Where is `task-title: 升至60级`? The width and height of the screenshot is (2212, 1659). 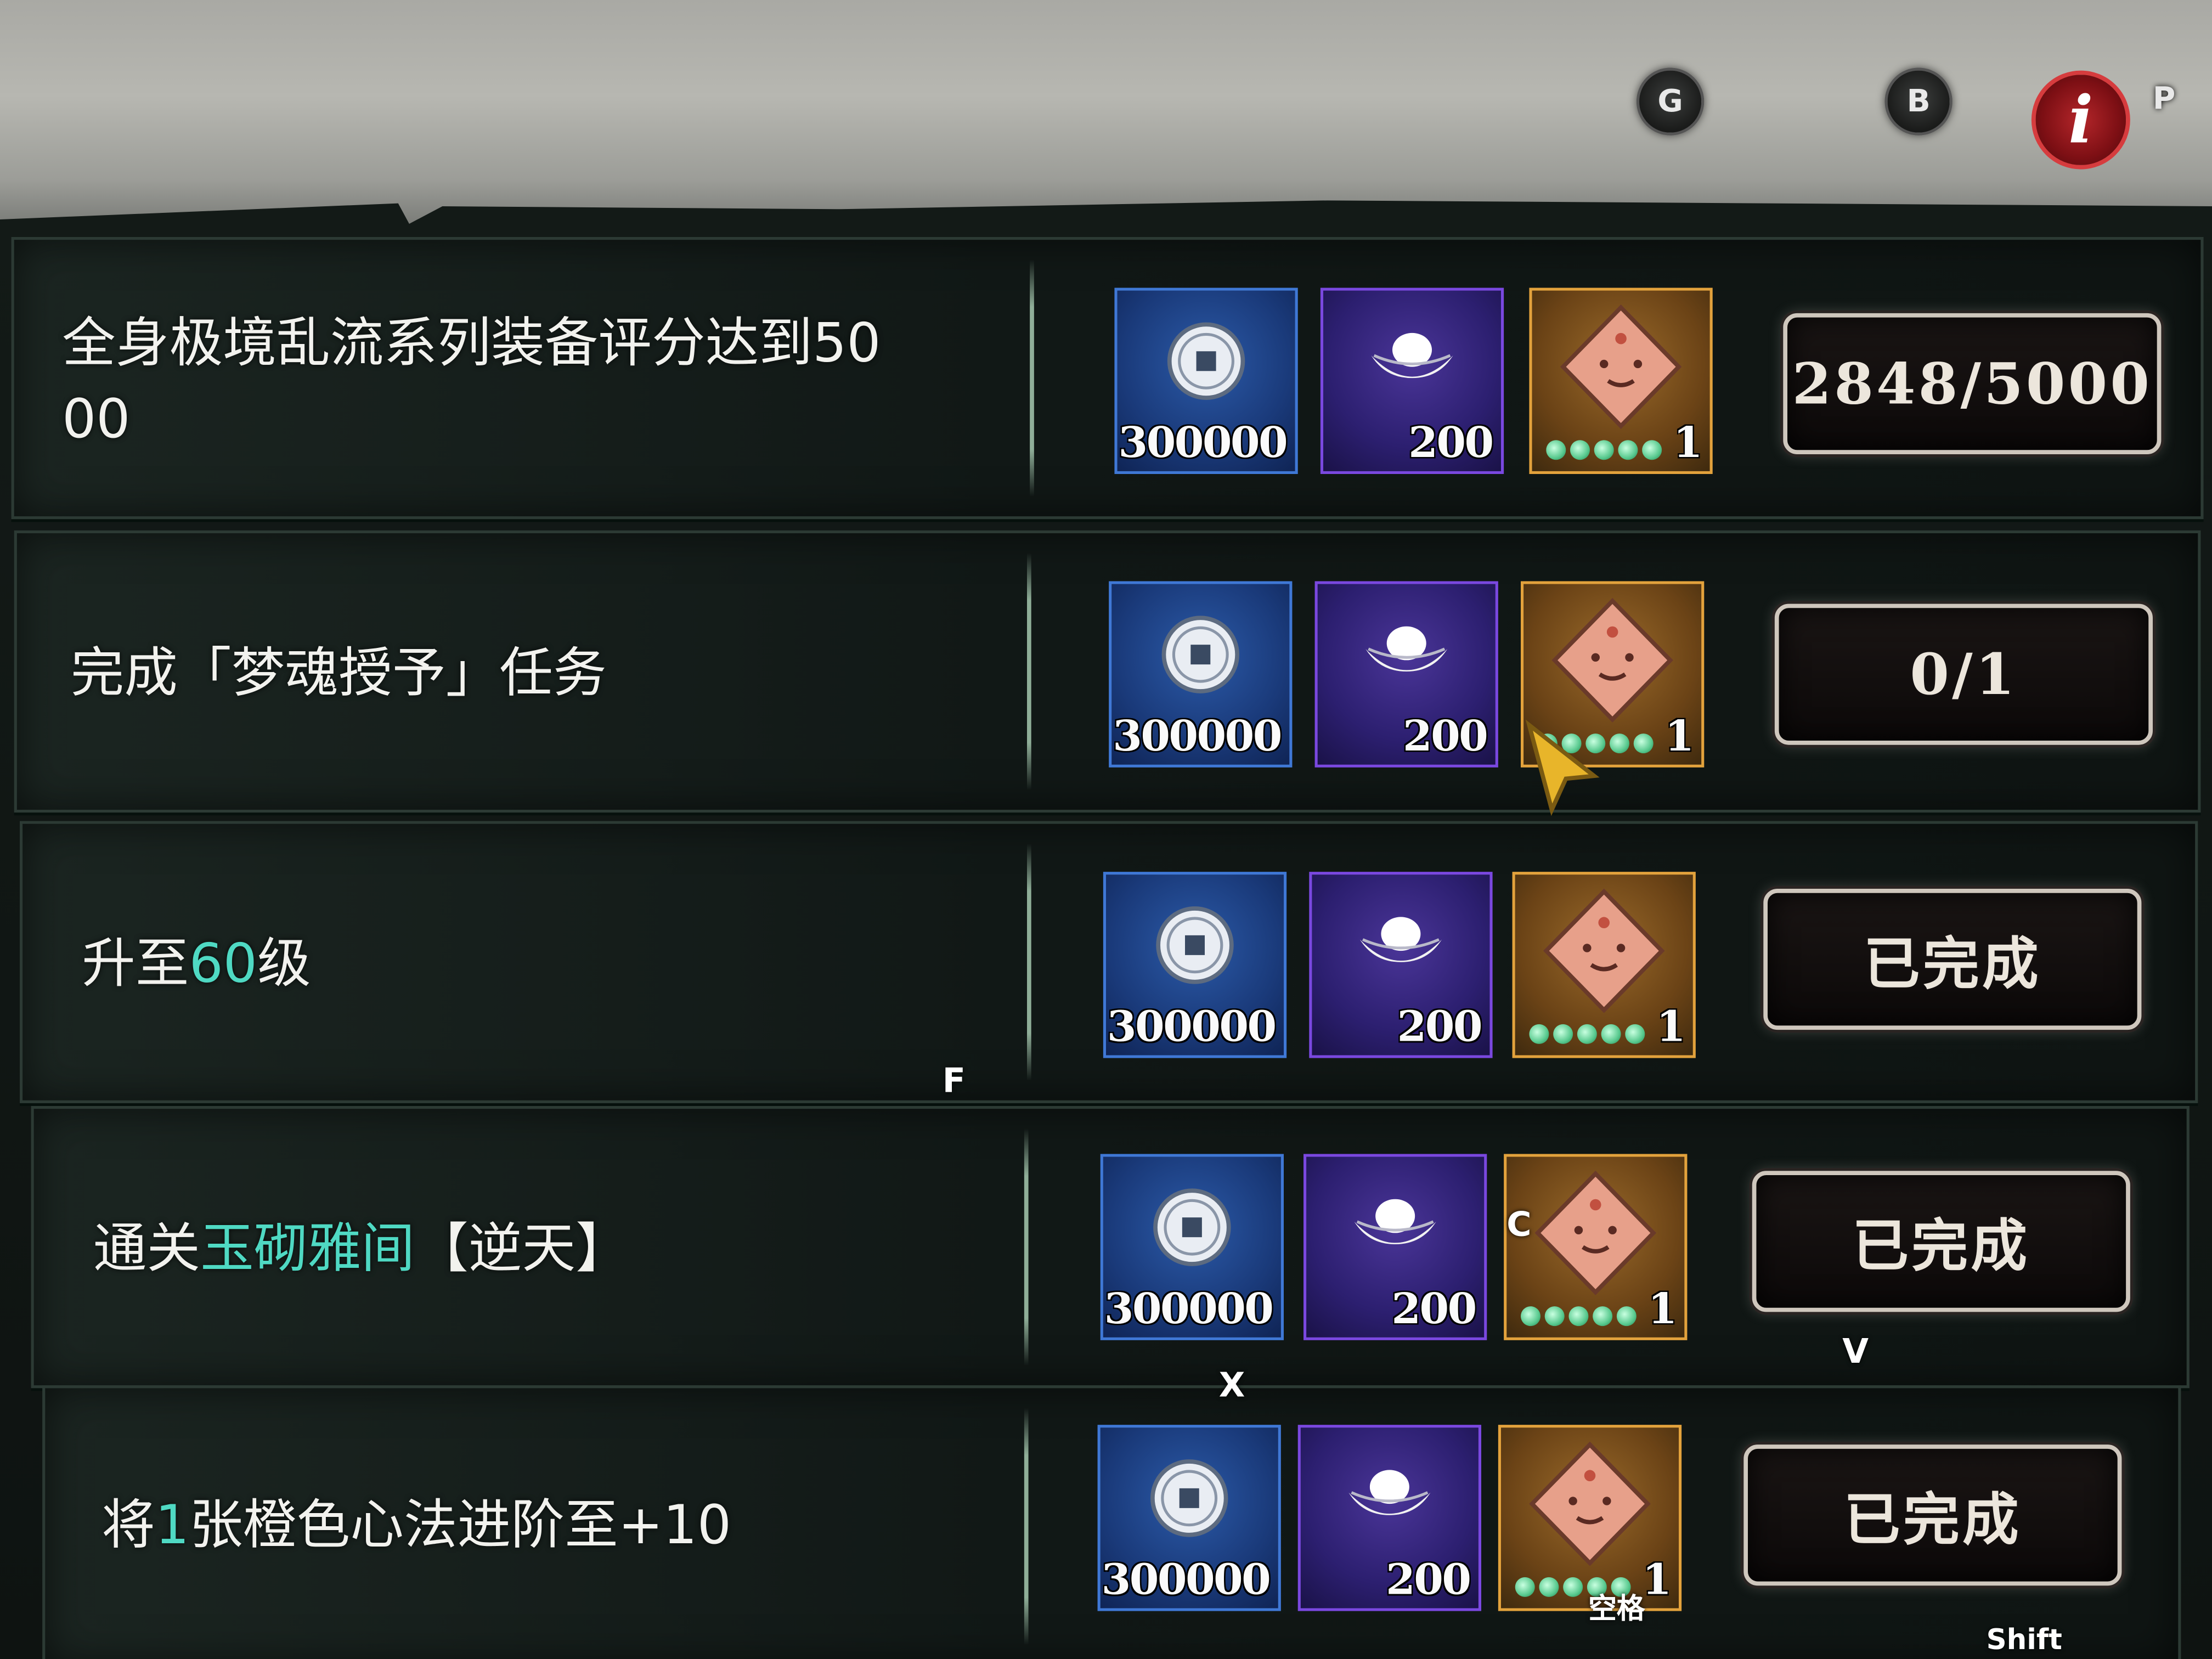
task-title: 升至60级 is located at coordinates (196, 964).